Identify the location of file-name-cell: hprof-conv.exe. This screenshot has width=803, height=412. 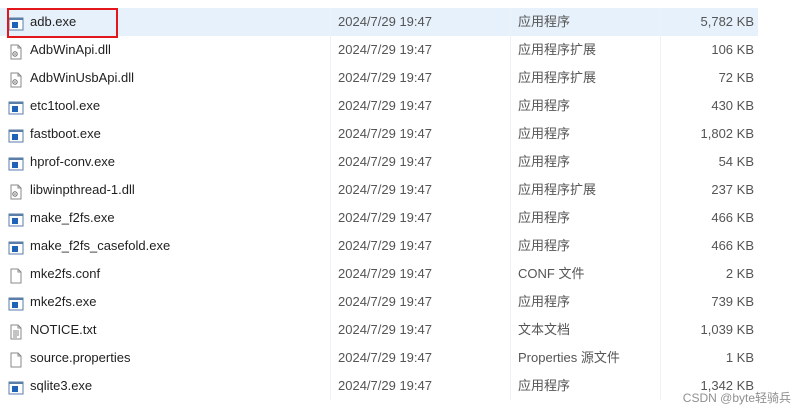
(168, 162).